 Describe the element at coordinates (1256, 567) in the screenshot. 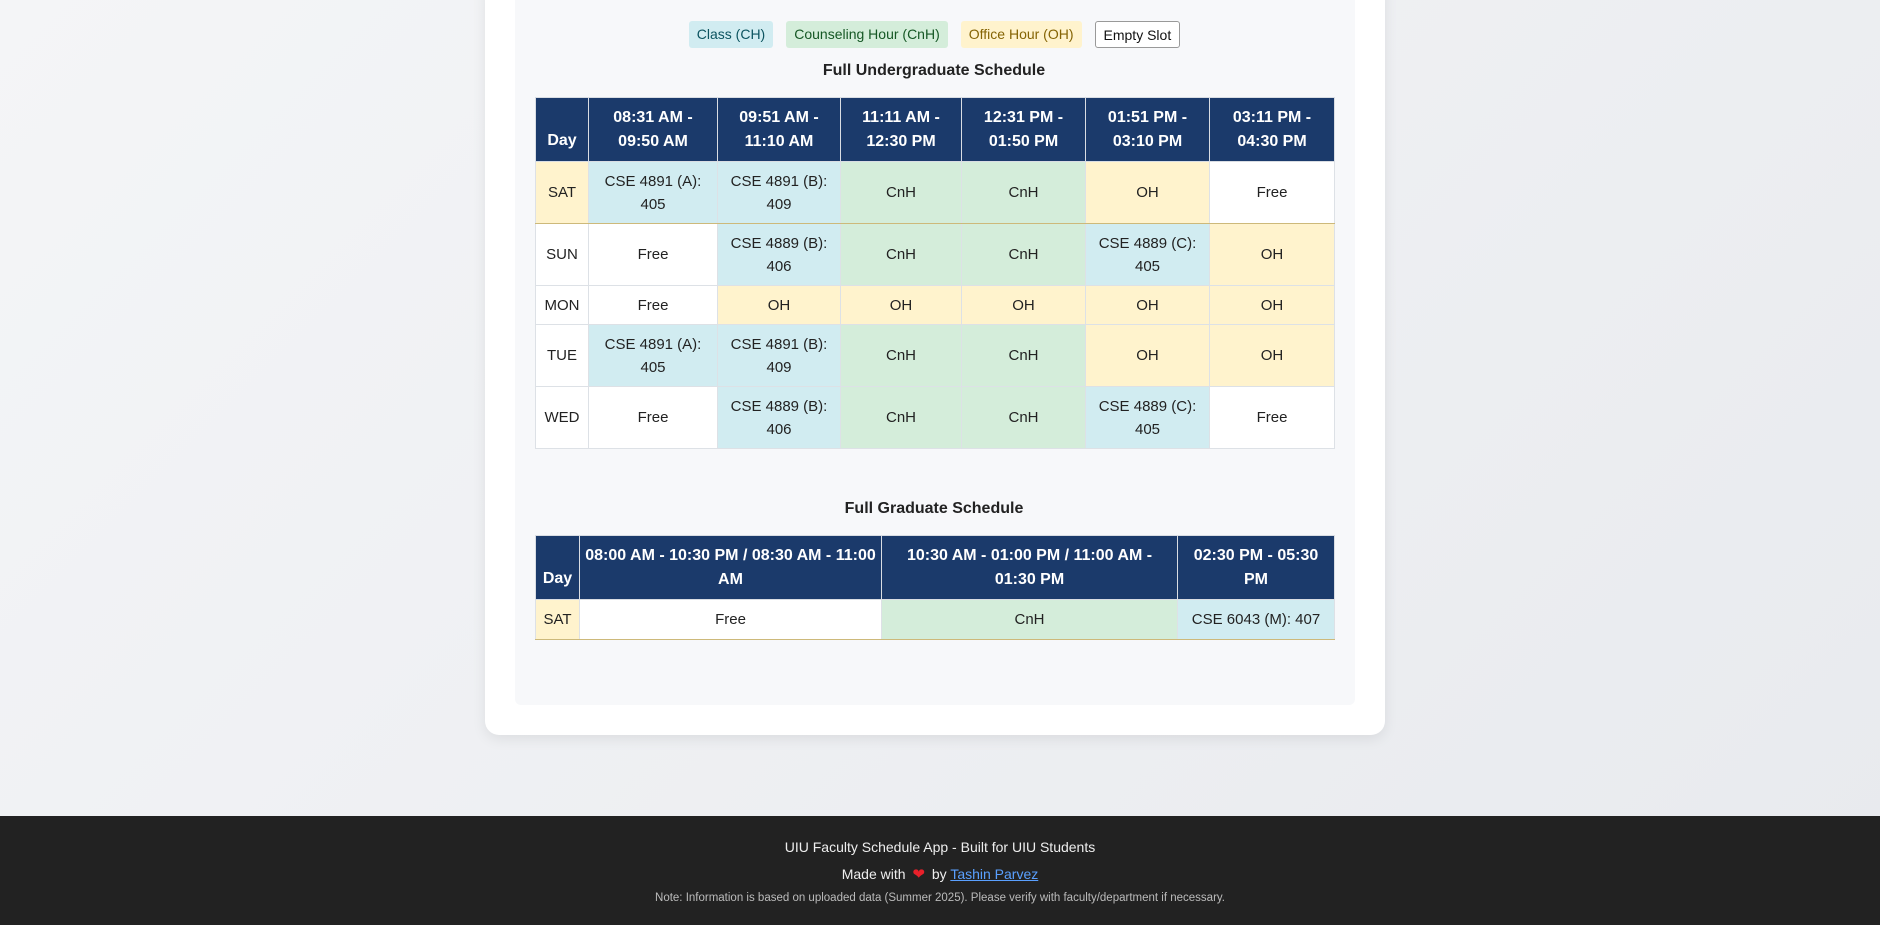

I see `slot-header: 02:30 PM - 05:30 PM` at that location.